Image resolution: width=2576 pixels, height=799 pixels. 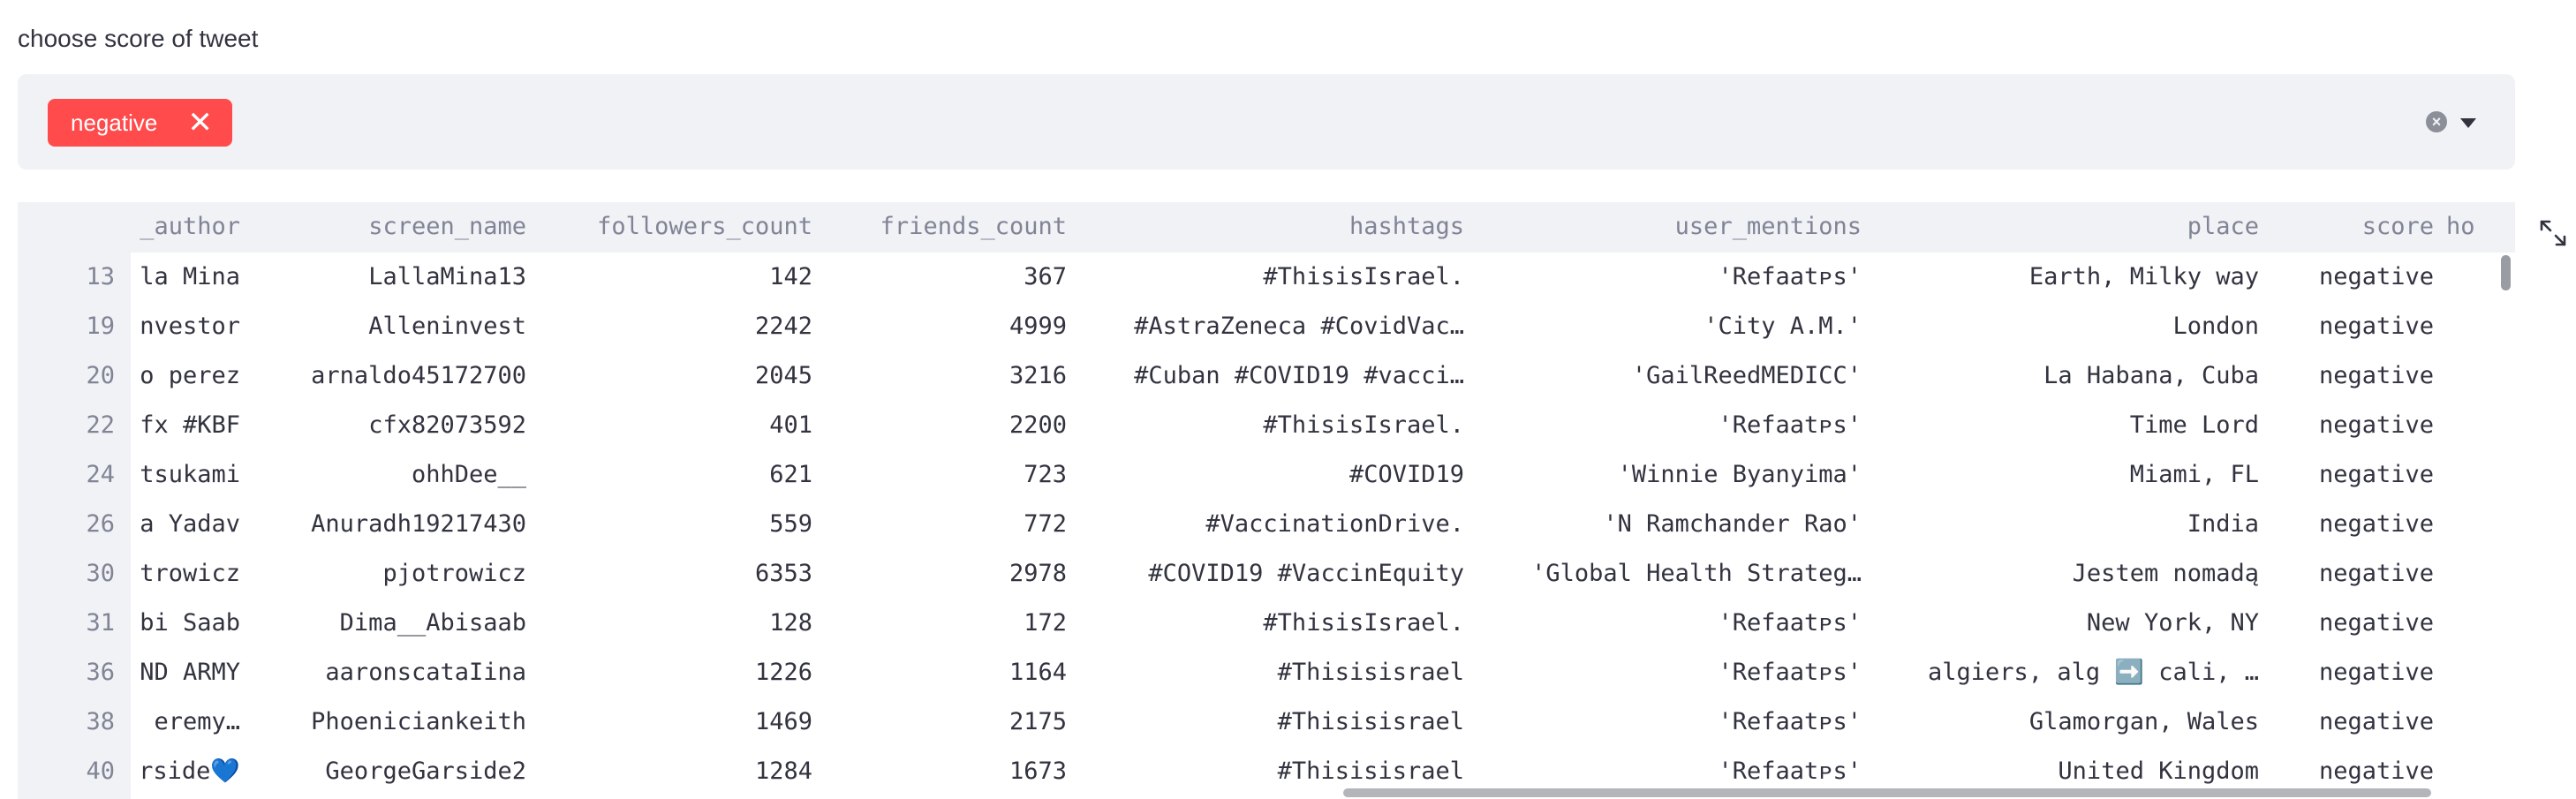 I want to click on table-cell-author: tsukami, so click(x=185, y=475).